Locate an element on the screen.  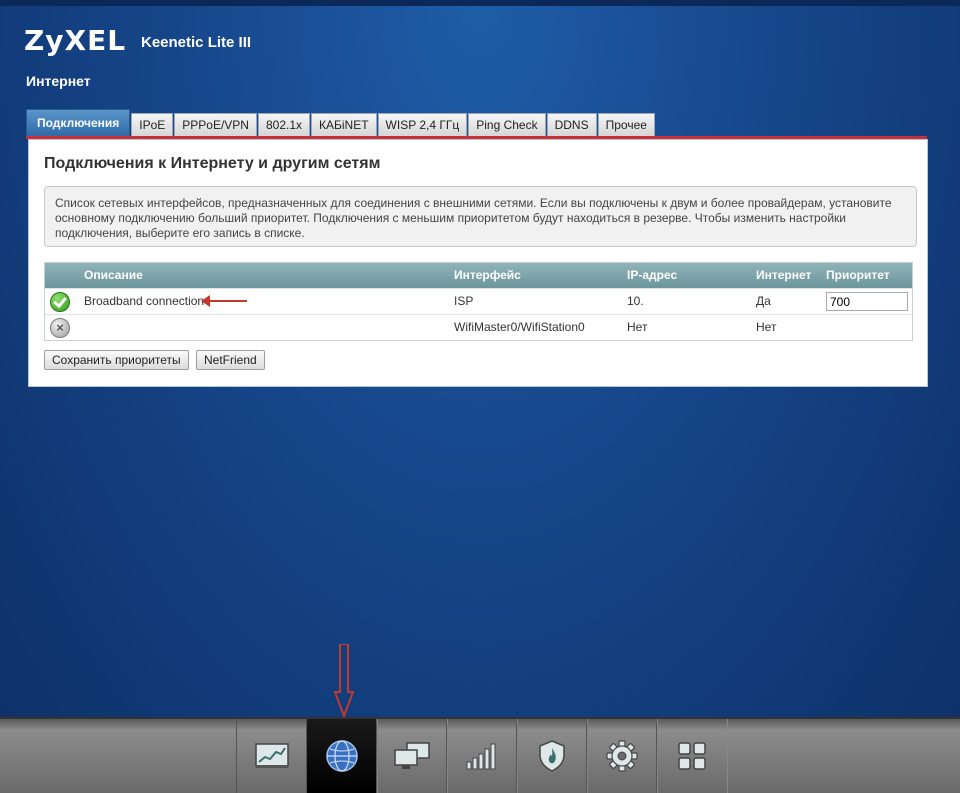
gear-icon is located at coordinates (622, 756).